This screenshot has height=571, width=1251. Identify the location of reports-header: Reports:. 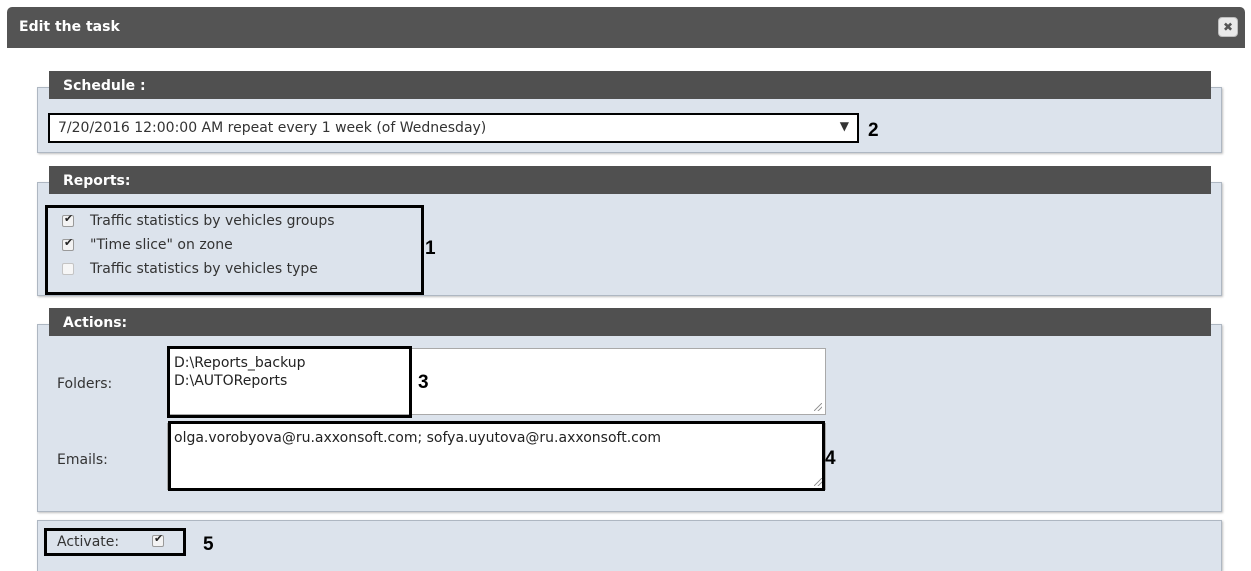
(630, 180).